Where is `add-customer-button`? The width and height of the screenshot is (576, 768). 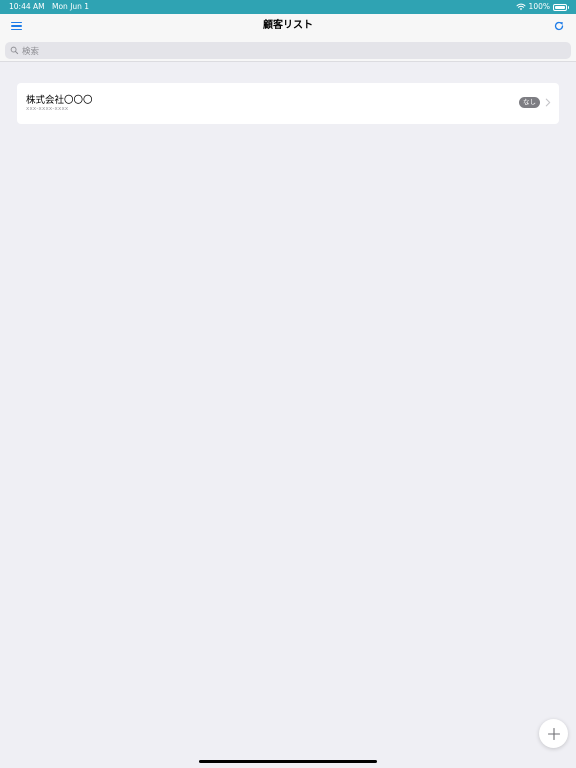
add-customer-button is located at coordinates (553, 733).